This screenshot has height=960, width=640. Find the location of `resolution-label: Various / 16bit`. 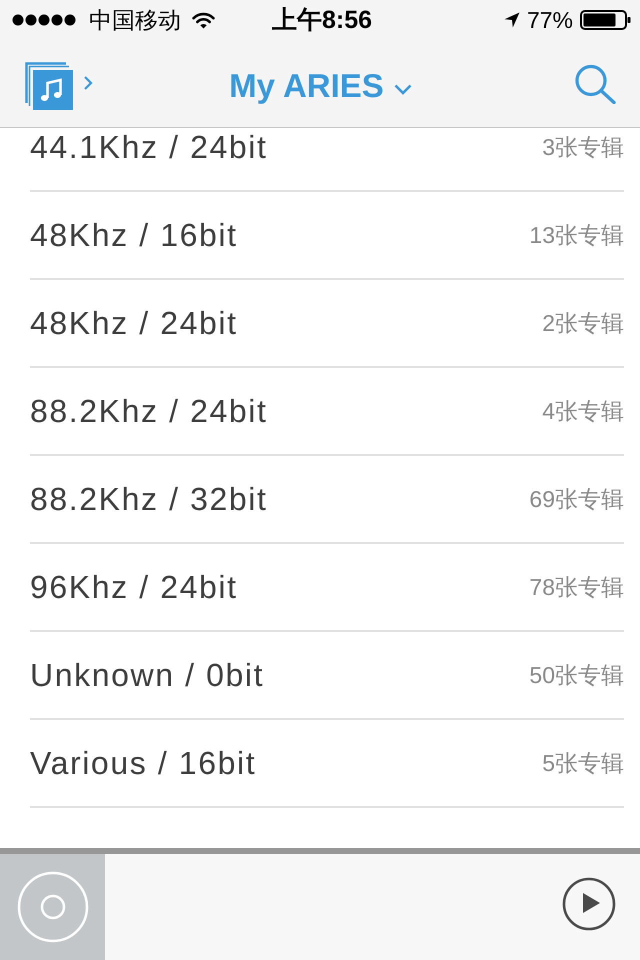

resolution-label: Various / 16bit is located at coordinates (143, 763).